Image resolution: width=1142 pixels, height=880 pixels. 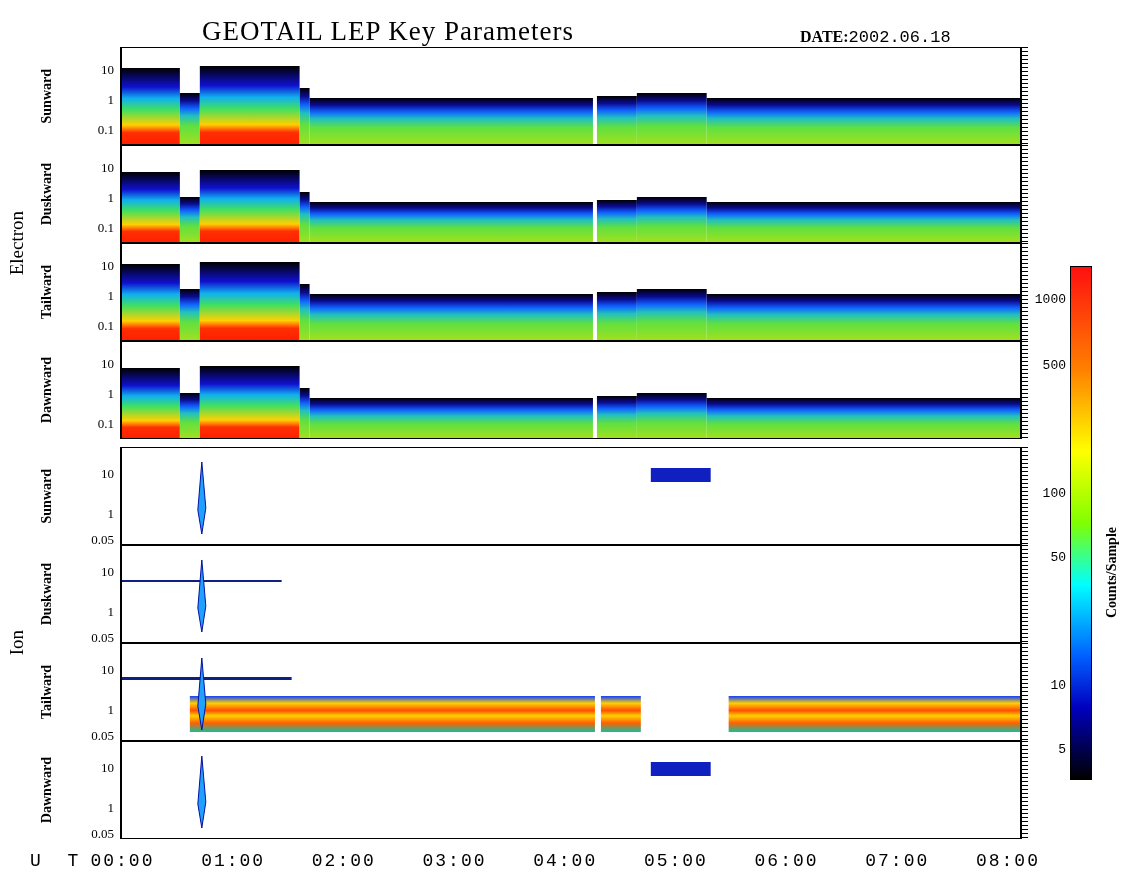 I want to click on date-text: DATE:2002.06.18, so click(x=875, y=37).